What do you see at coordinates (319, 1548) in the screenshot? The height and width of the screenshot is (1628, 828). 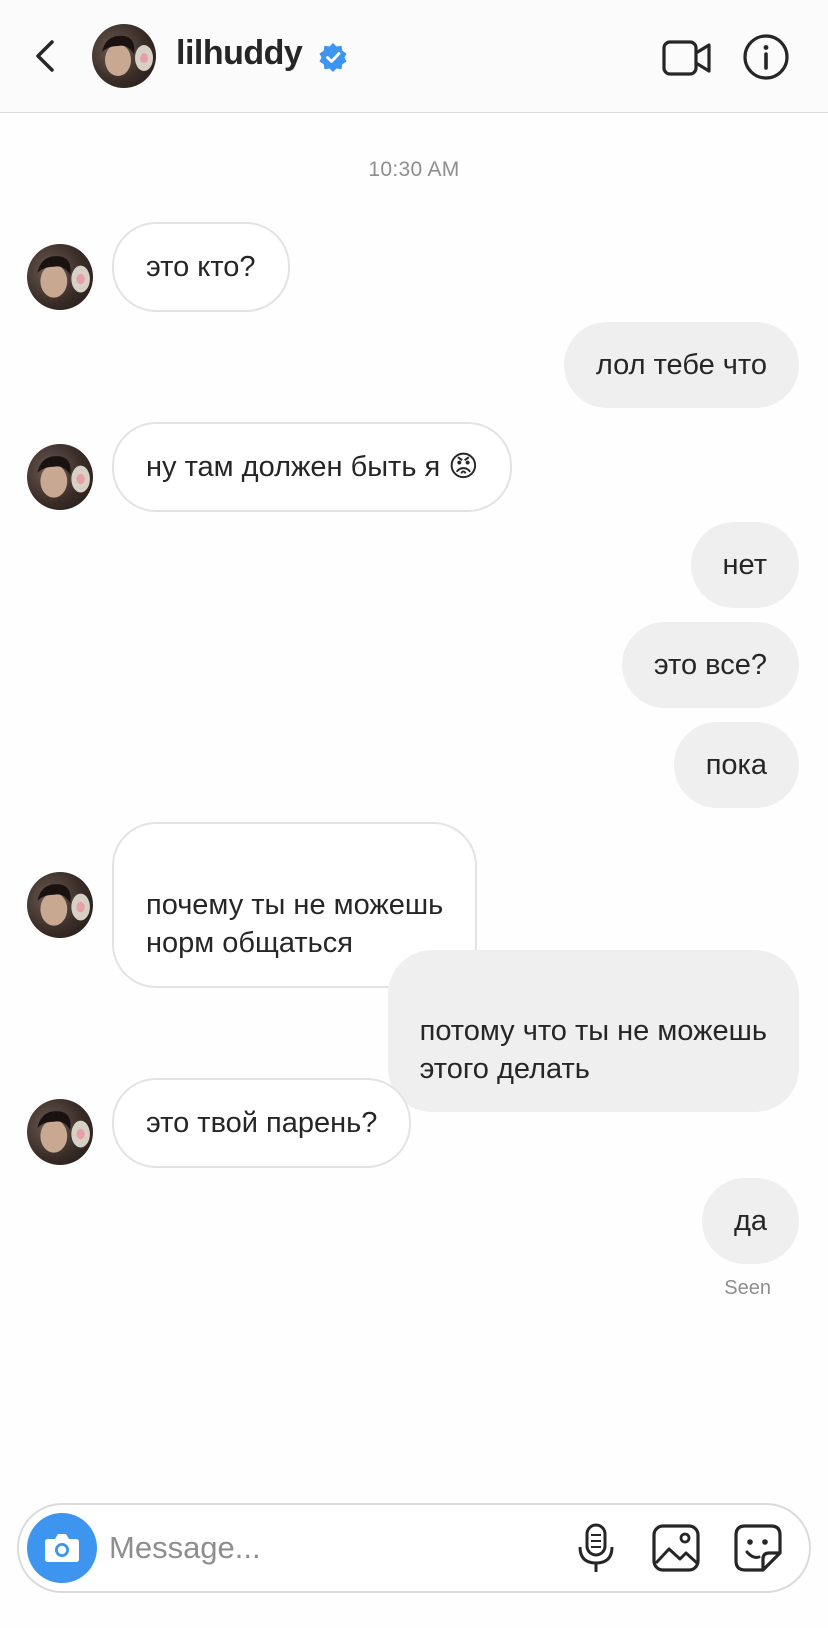 I see `message-input` at bounding box center [319, 1548].